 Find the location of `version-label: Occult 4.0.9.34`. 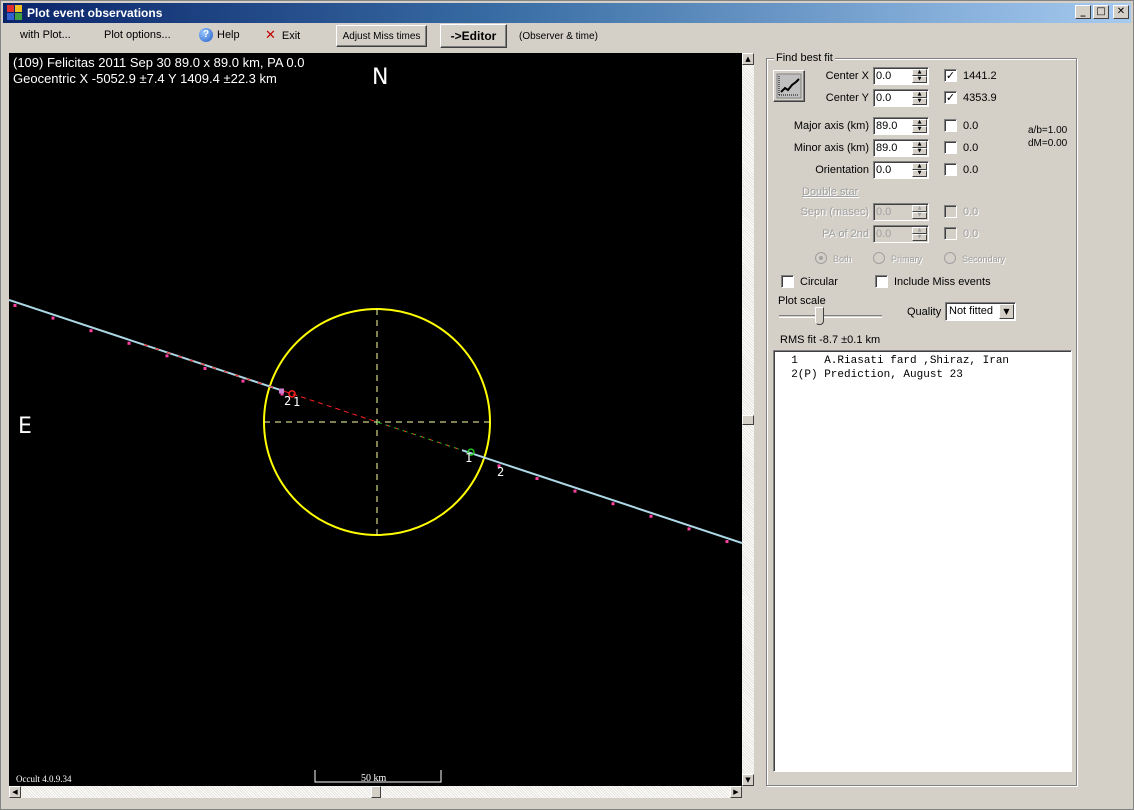

version-label: Occult 4.0.9.34 is located at coordinates (44, 779).